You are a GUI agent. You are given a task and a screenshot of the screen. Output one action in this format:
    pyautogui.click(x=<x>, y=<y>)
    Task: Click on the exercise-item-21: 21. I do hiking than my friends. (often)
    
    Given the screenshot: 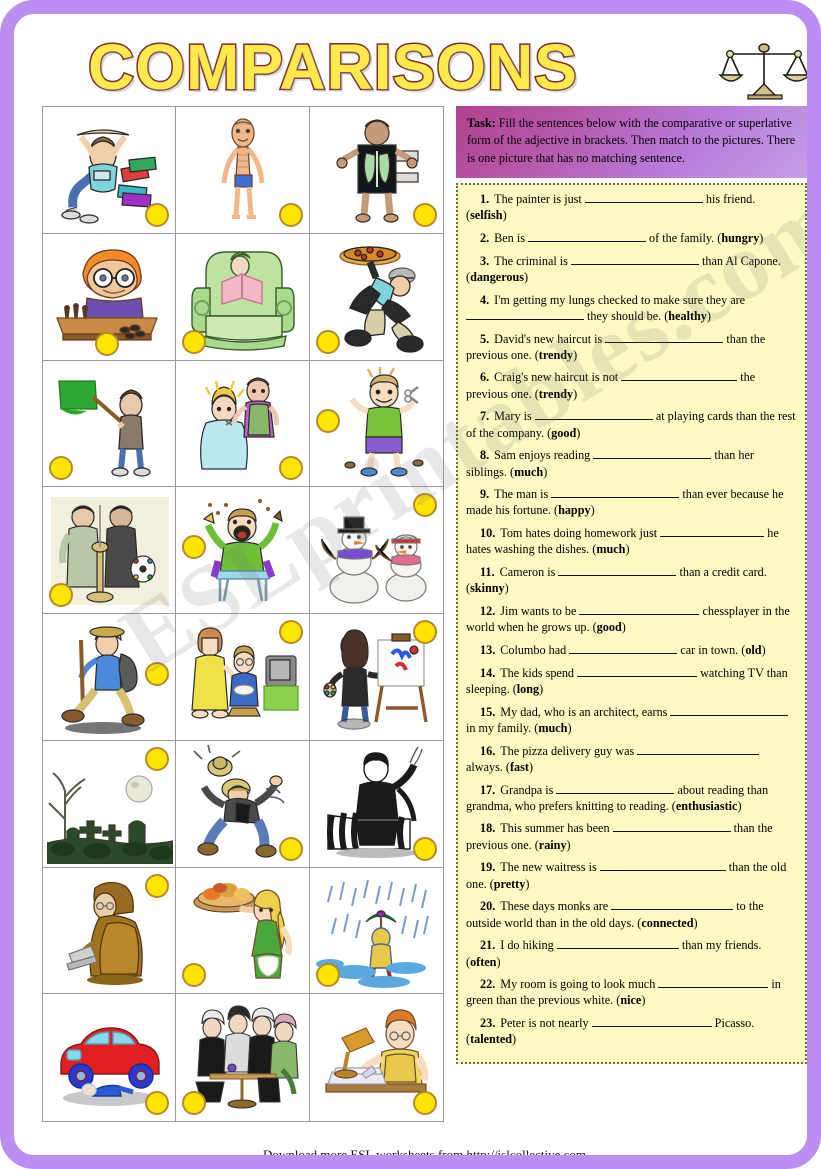 What is the action you would take?
    pyautogui.click(x=631, y=953)
    